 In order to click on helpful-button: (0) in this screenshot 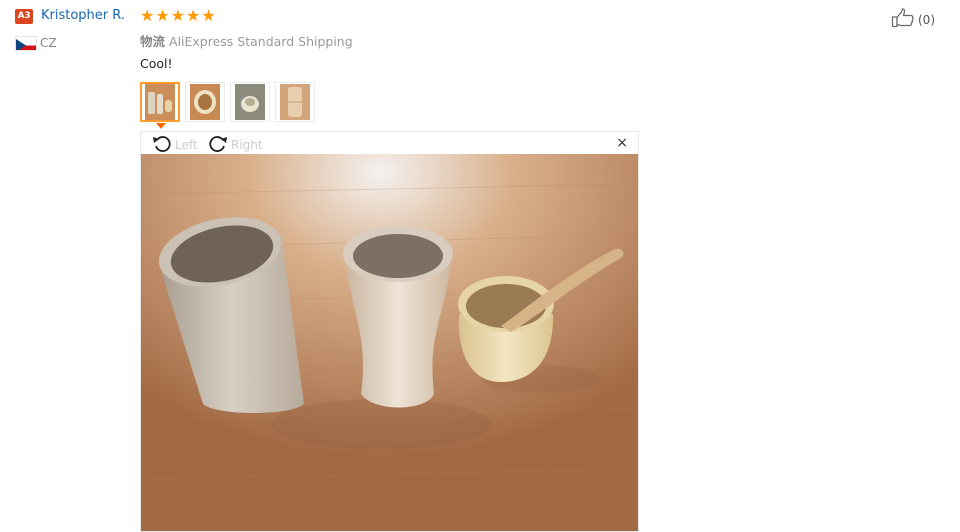, I will do `click(913, 20)`.